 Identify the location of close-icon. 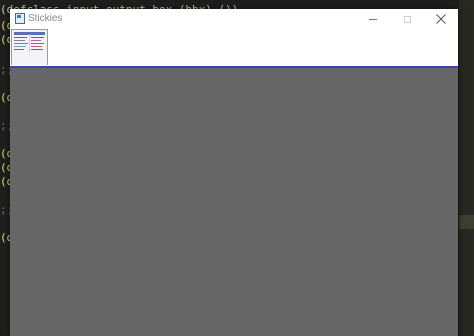
(441, 19).